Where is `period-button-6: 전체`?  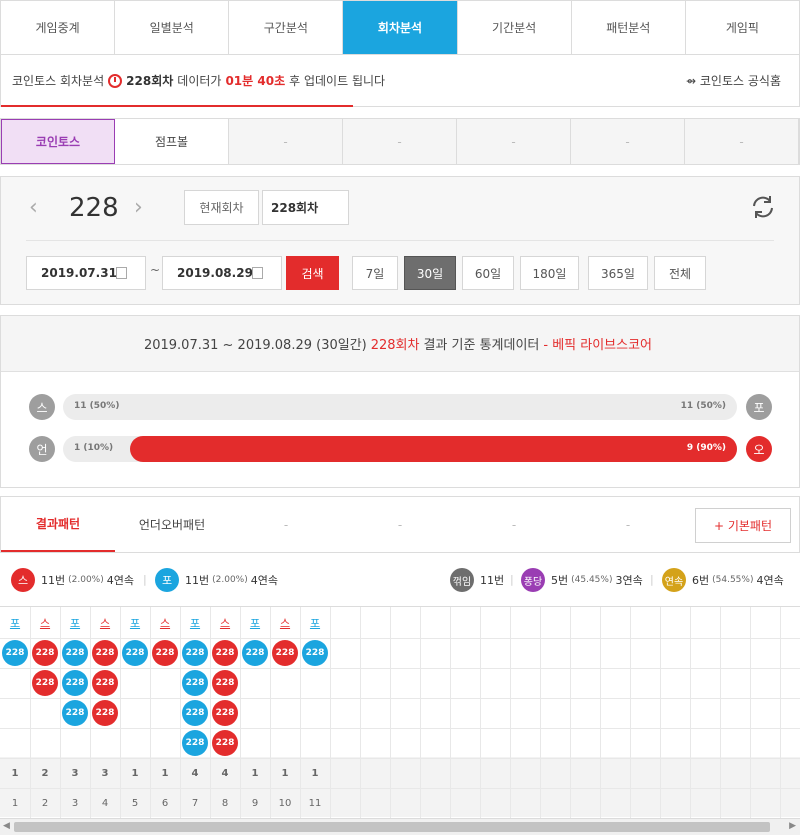
period-button-6: 전체 is located at coordinates (680, 273).